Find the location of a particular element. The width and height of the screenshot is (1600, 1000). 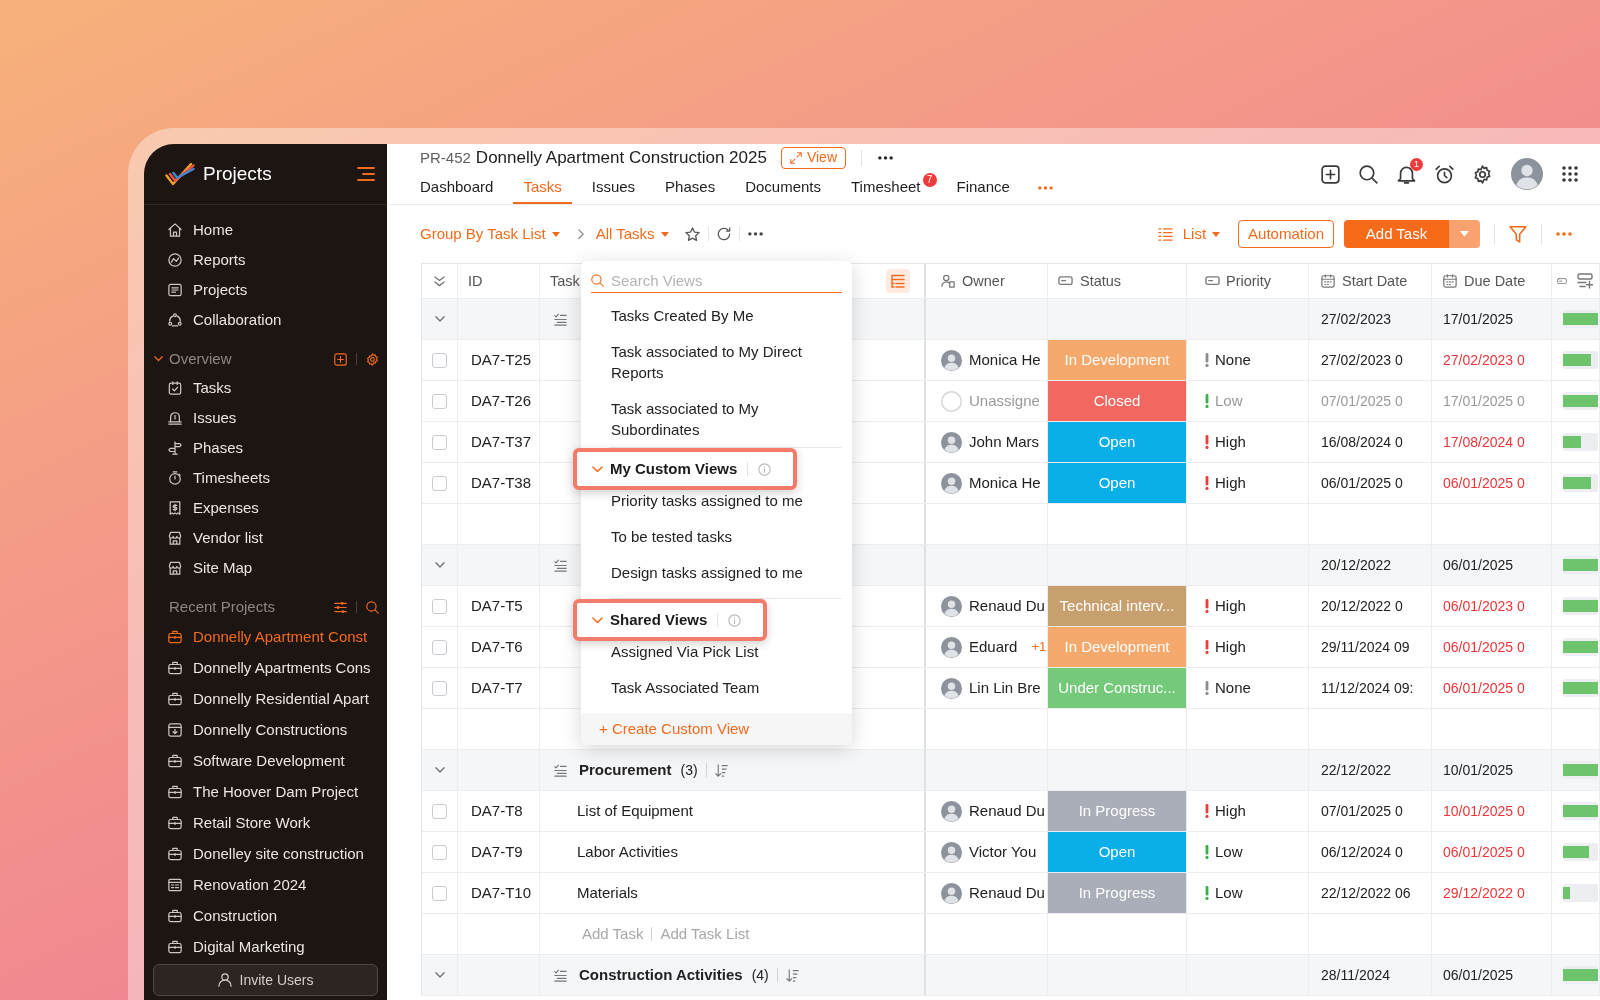

column-header: Owner is located at coordinates (983, 281).